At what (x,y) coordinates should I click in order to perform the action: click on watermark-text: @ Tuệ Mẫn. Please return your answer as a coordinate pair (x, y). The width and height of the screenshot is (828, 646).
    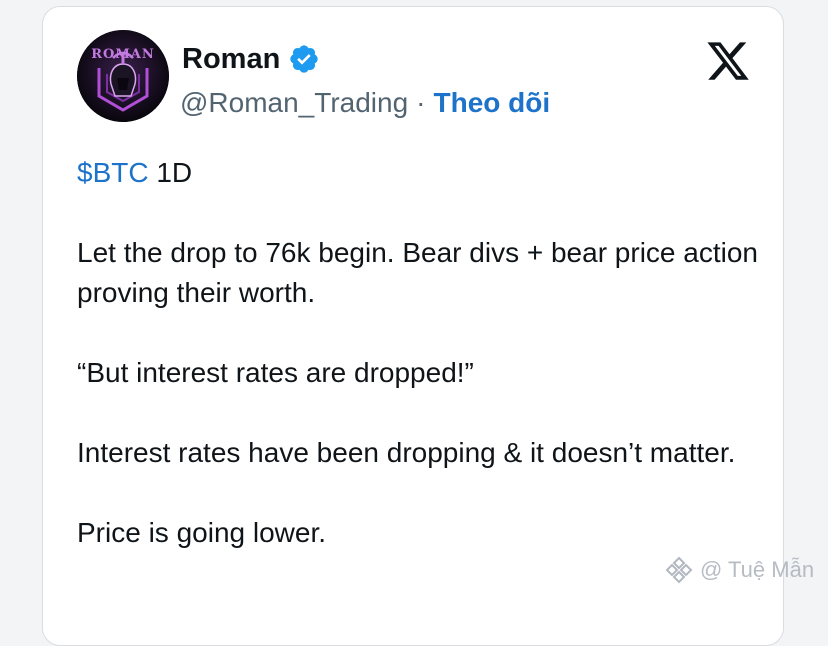
    Looking at the image, I should click on (757, 569).